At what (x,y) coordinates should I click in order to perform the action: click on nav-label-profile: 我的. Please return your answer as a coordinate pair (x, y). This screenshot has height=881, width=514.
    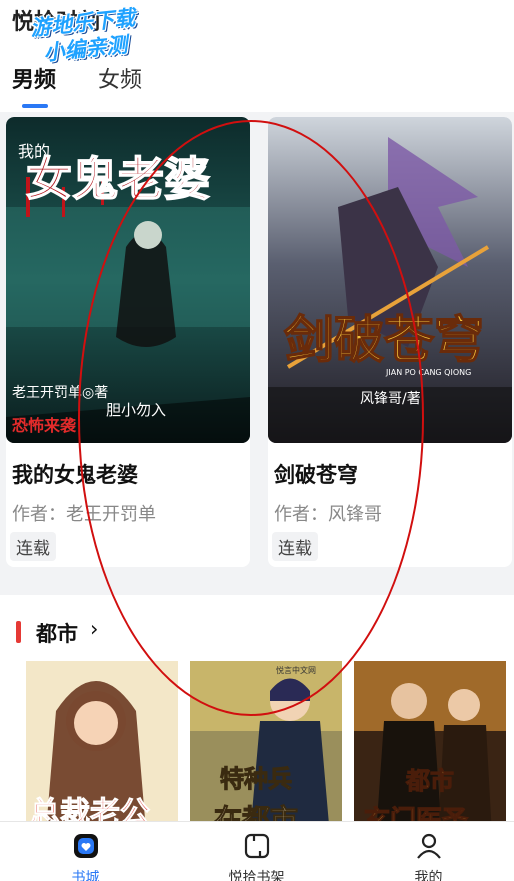
    Looking at the image, I should click on (428, 875).